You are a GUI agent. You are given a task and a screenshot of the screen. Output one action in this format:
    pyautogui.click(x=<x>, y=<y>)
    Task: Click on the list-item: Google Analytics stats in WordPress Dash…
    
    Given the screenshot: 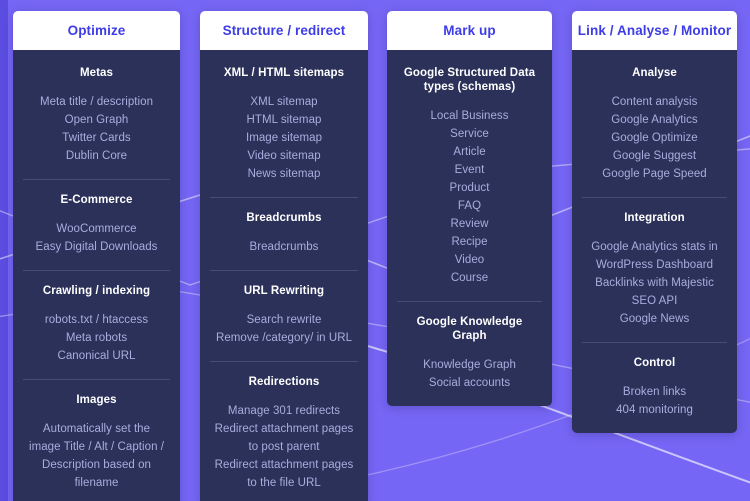 What is the action you would take?
    pyautogui.click(x=654, y=256)
    